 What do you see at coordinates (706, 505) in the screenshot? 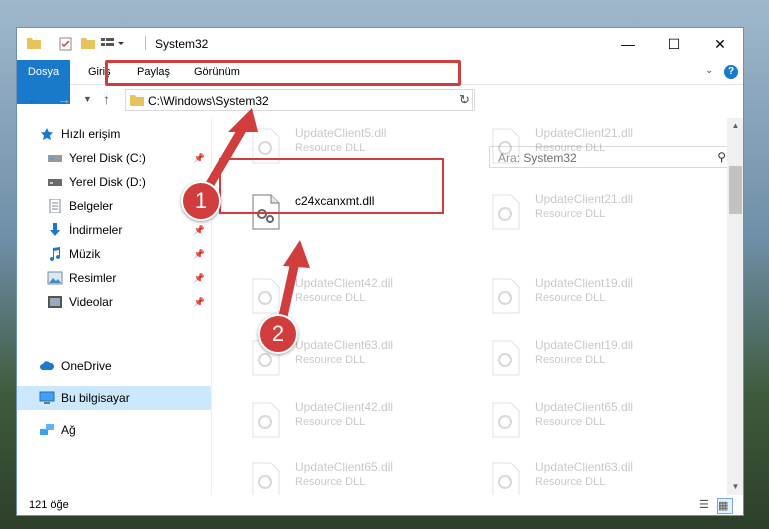
I see `details-view-icon: ☰` at bounding box center [706, 505].